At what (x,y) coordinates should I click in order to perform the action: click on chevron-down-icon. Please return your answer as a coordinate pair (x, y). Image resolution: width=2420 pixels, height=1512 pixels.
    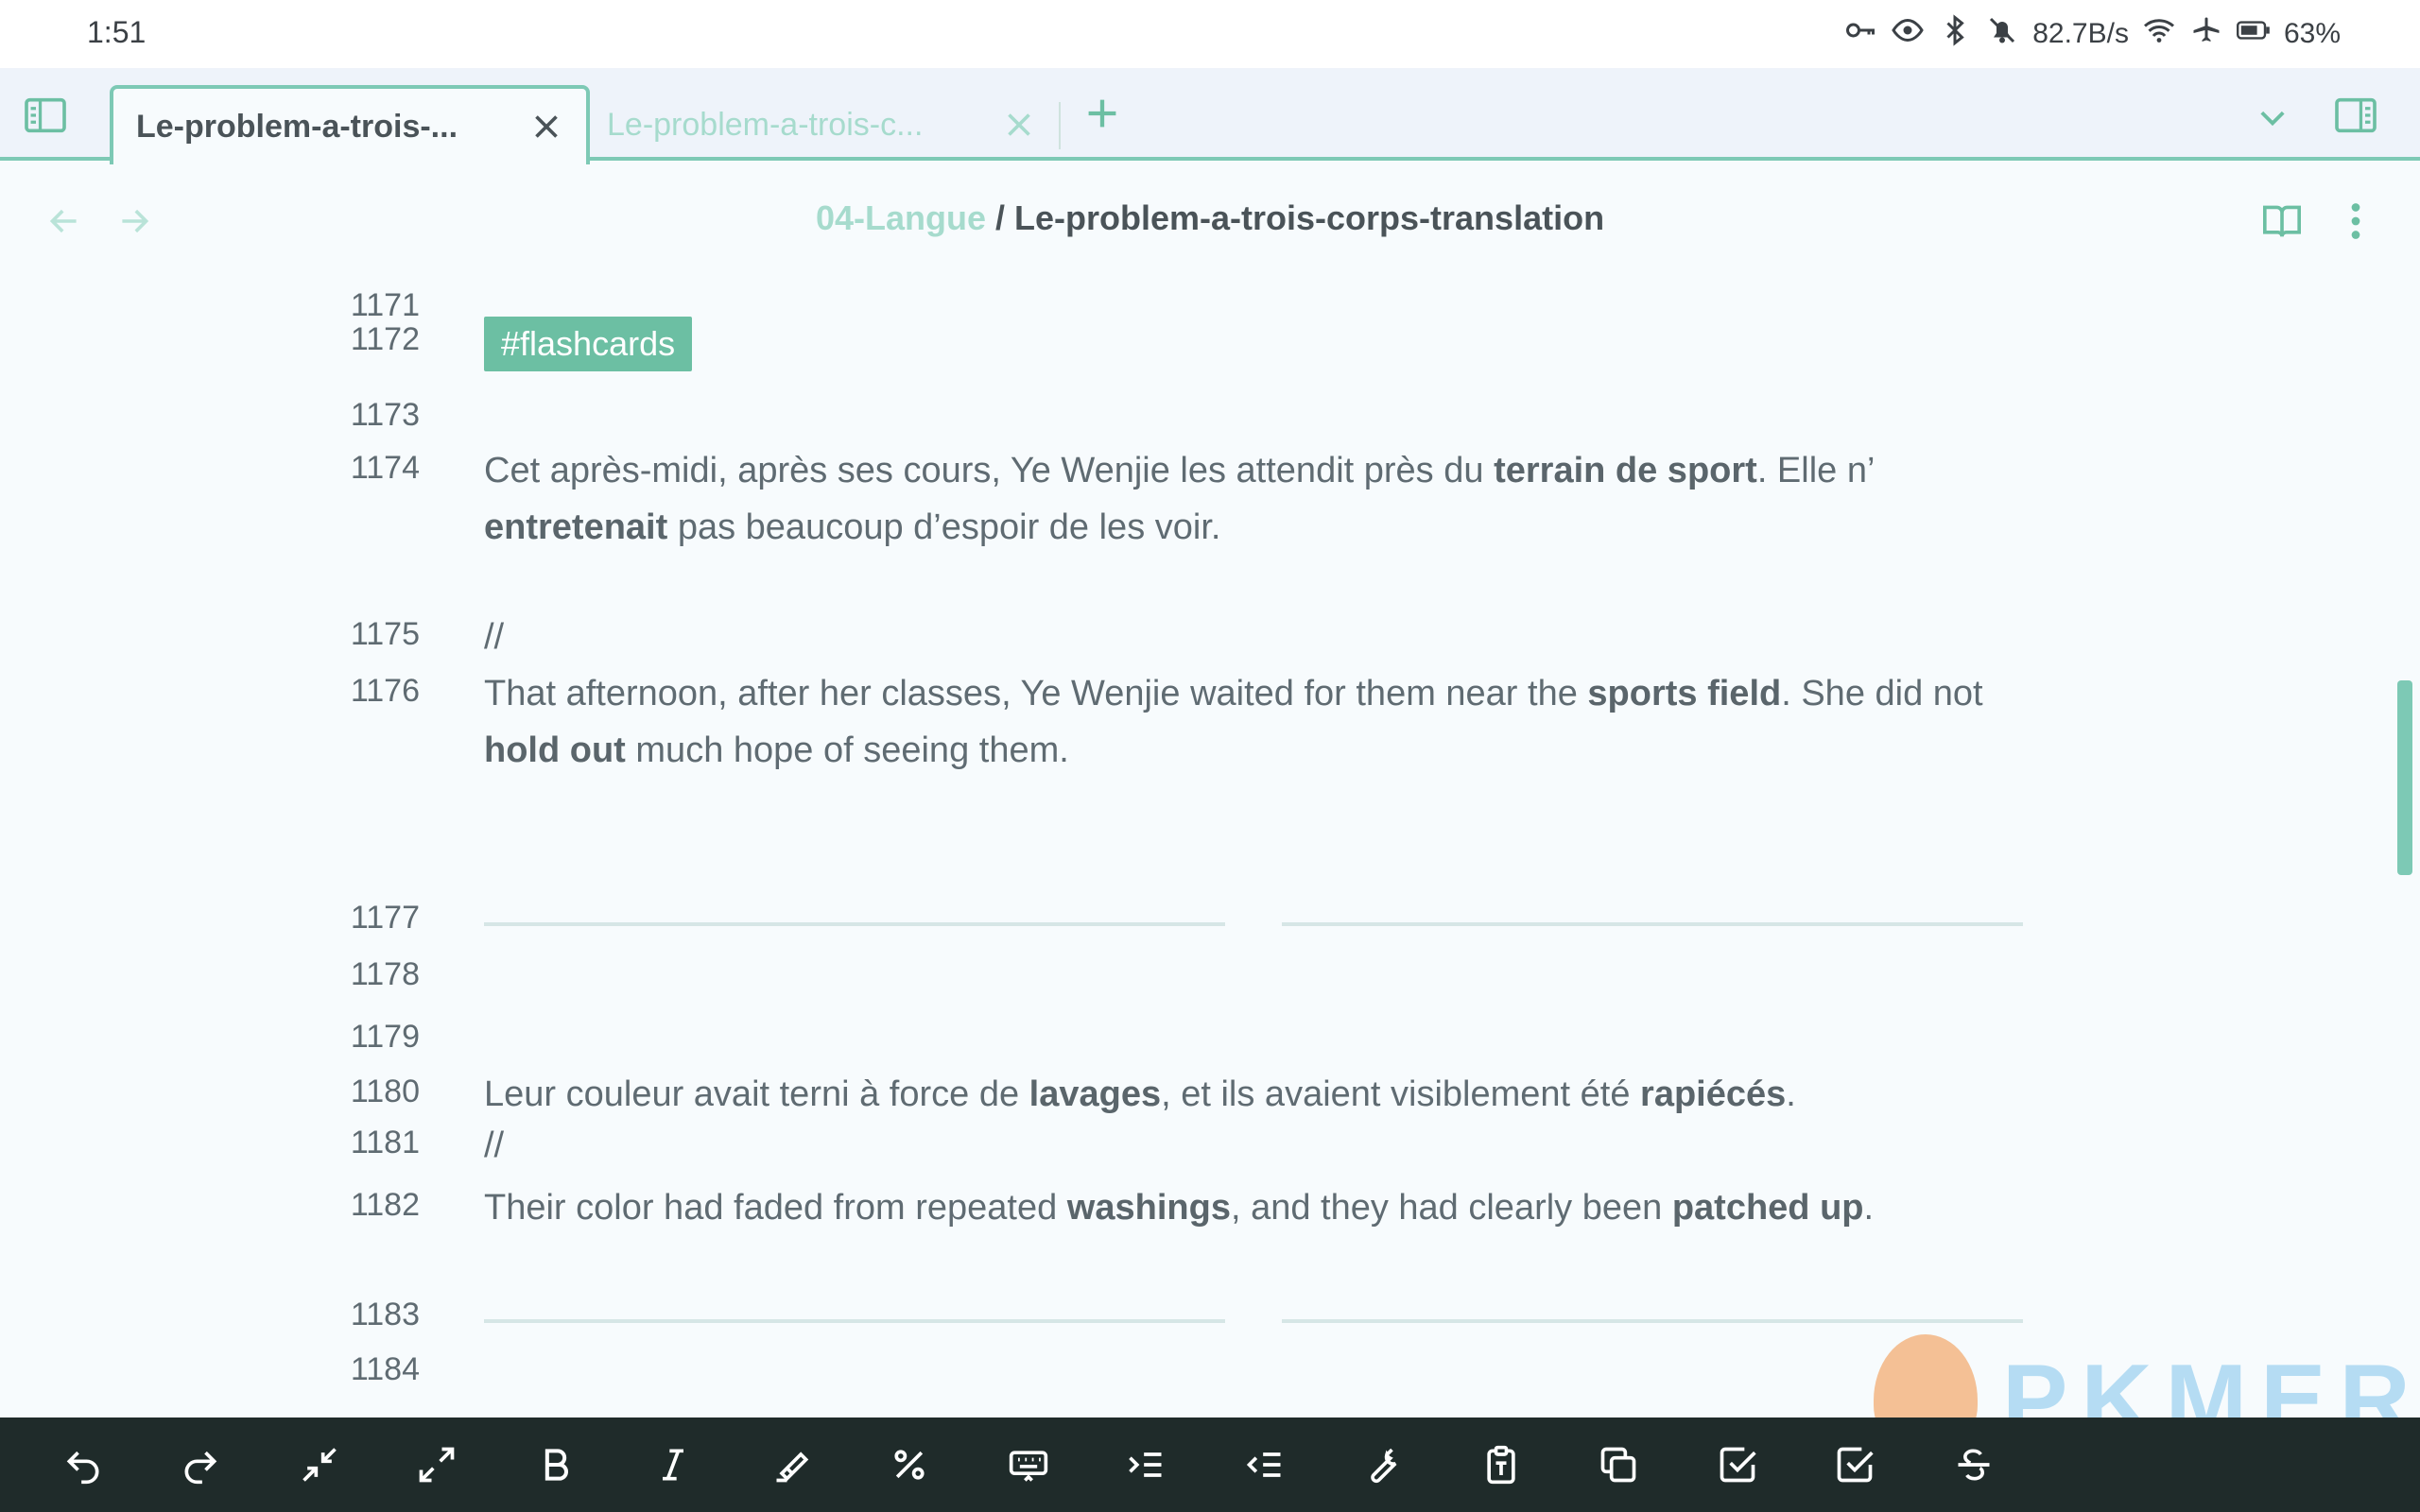
    Looking at the image, I should click on (2273, 117).